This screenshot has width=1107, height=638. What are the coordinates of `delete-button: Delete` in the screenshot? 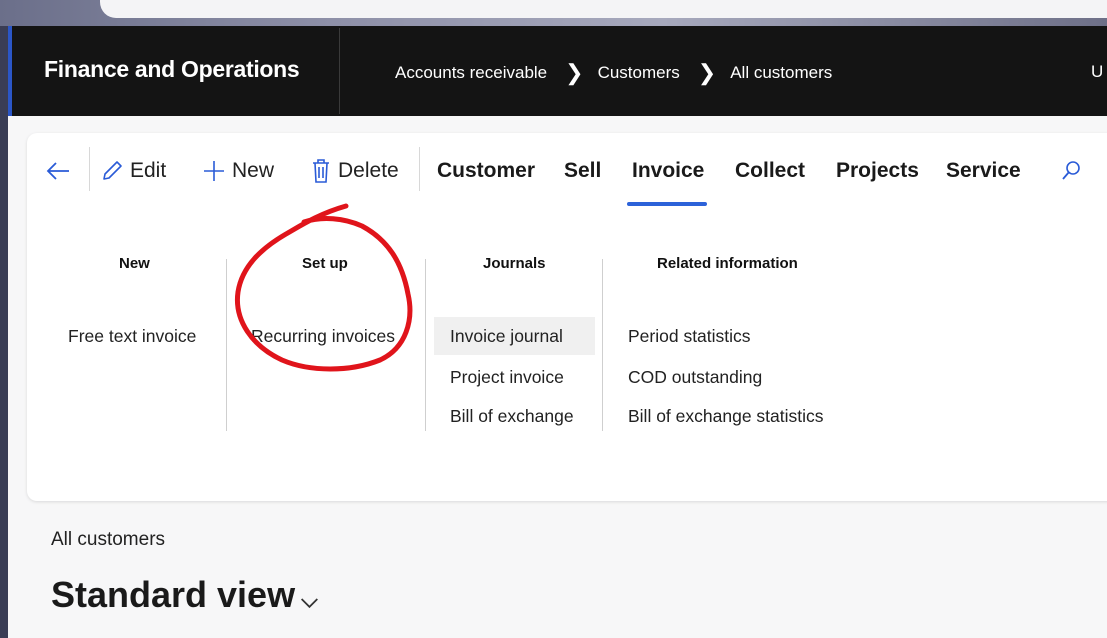 It's located at (354, 171).